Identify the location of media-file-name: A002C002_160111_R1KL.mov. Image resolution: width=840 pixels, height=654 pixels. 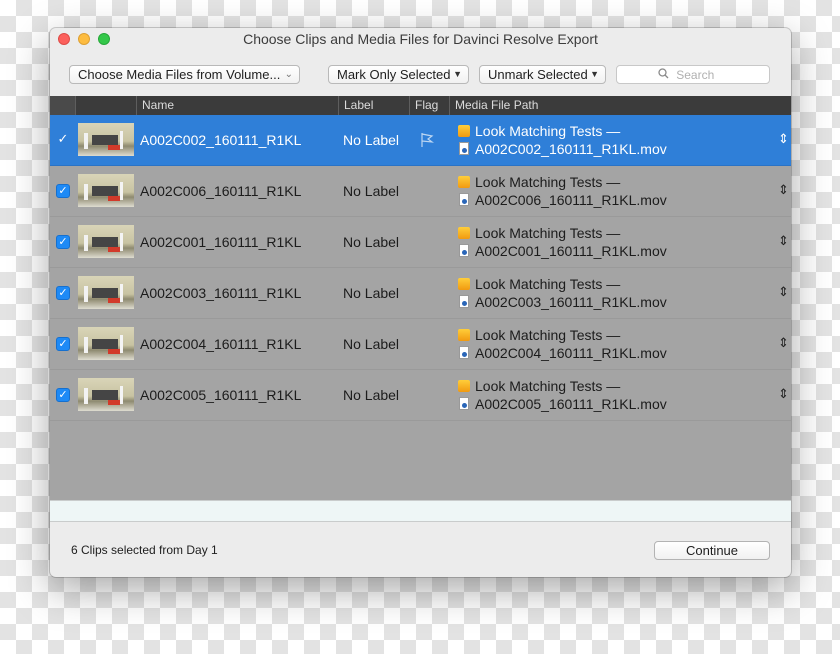
(571, 149).